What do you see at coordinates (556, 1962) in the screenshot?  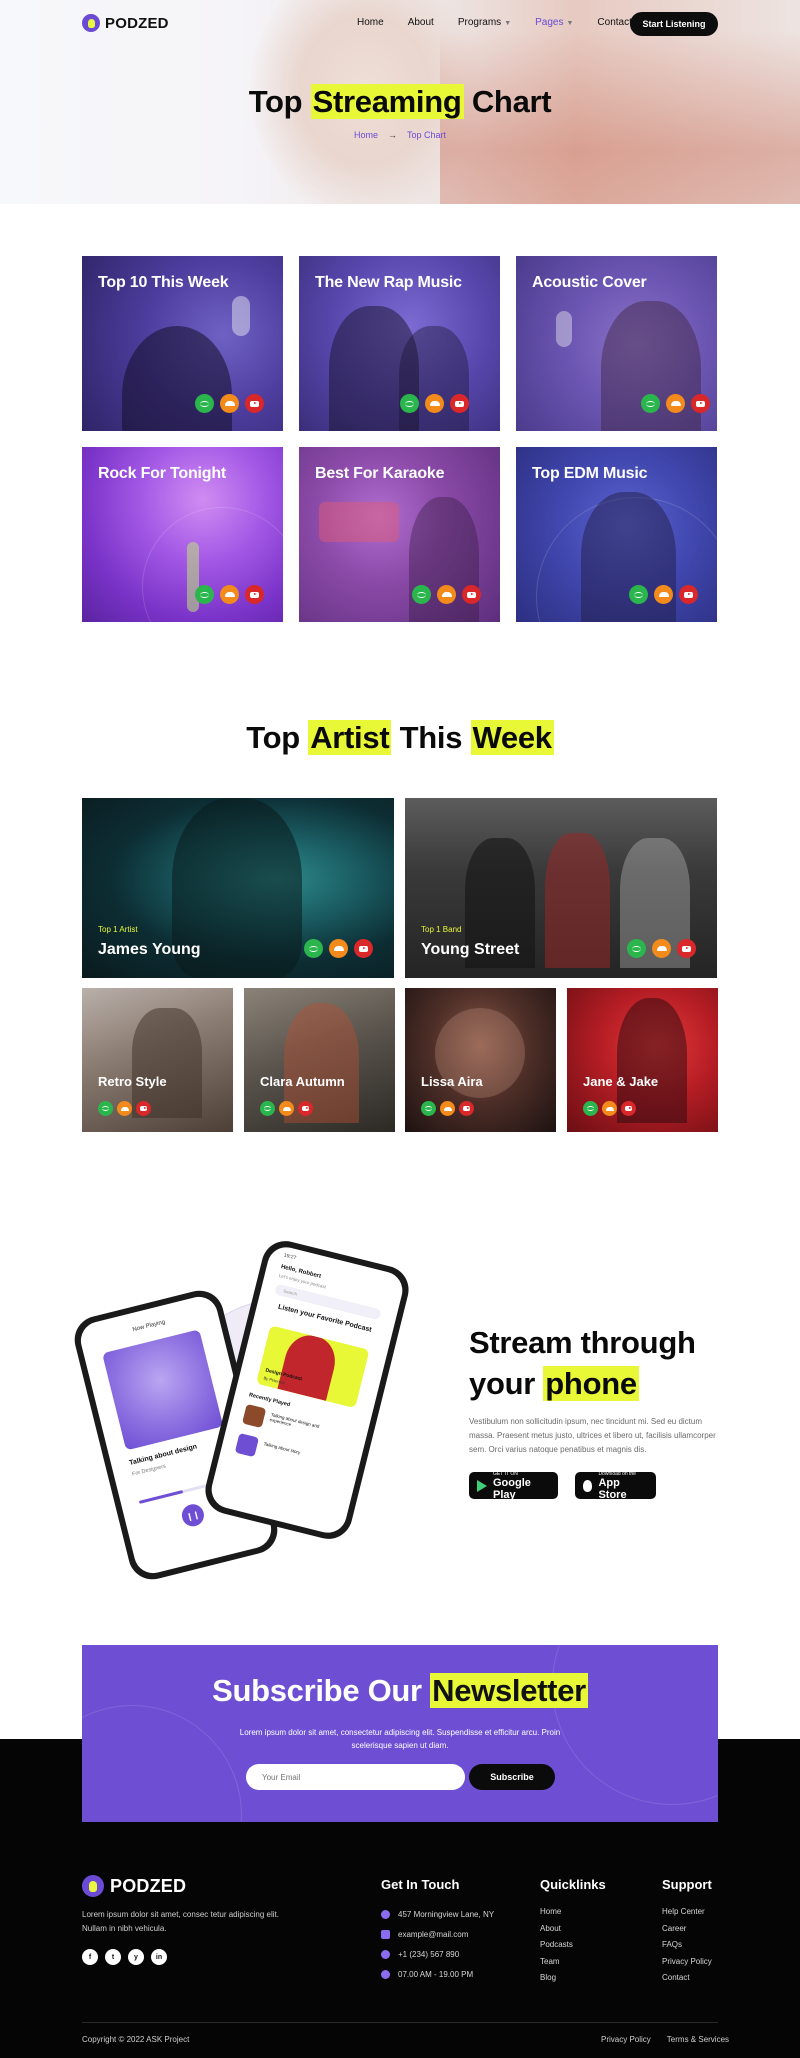 I see `quicklink-item: Team` at bounding box center [556, 1962].